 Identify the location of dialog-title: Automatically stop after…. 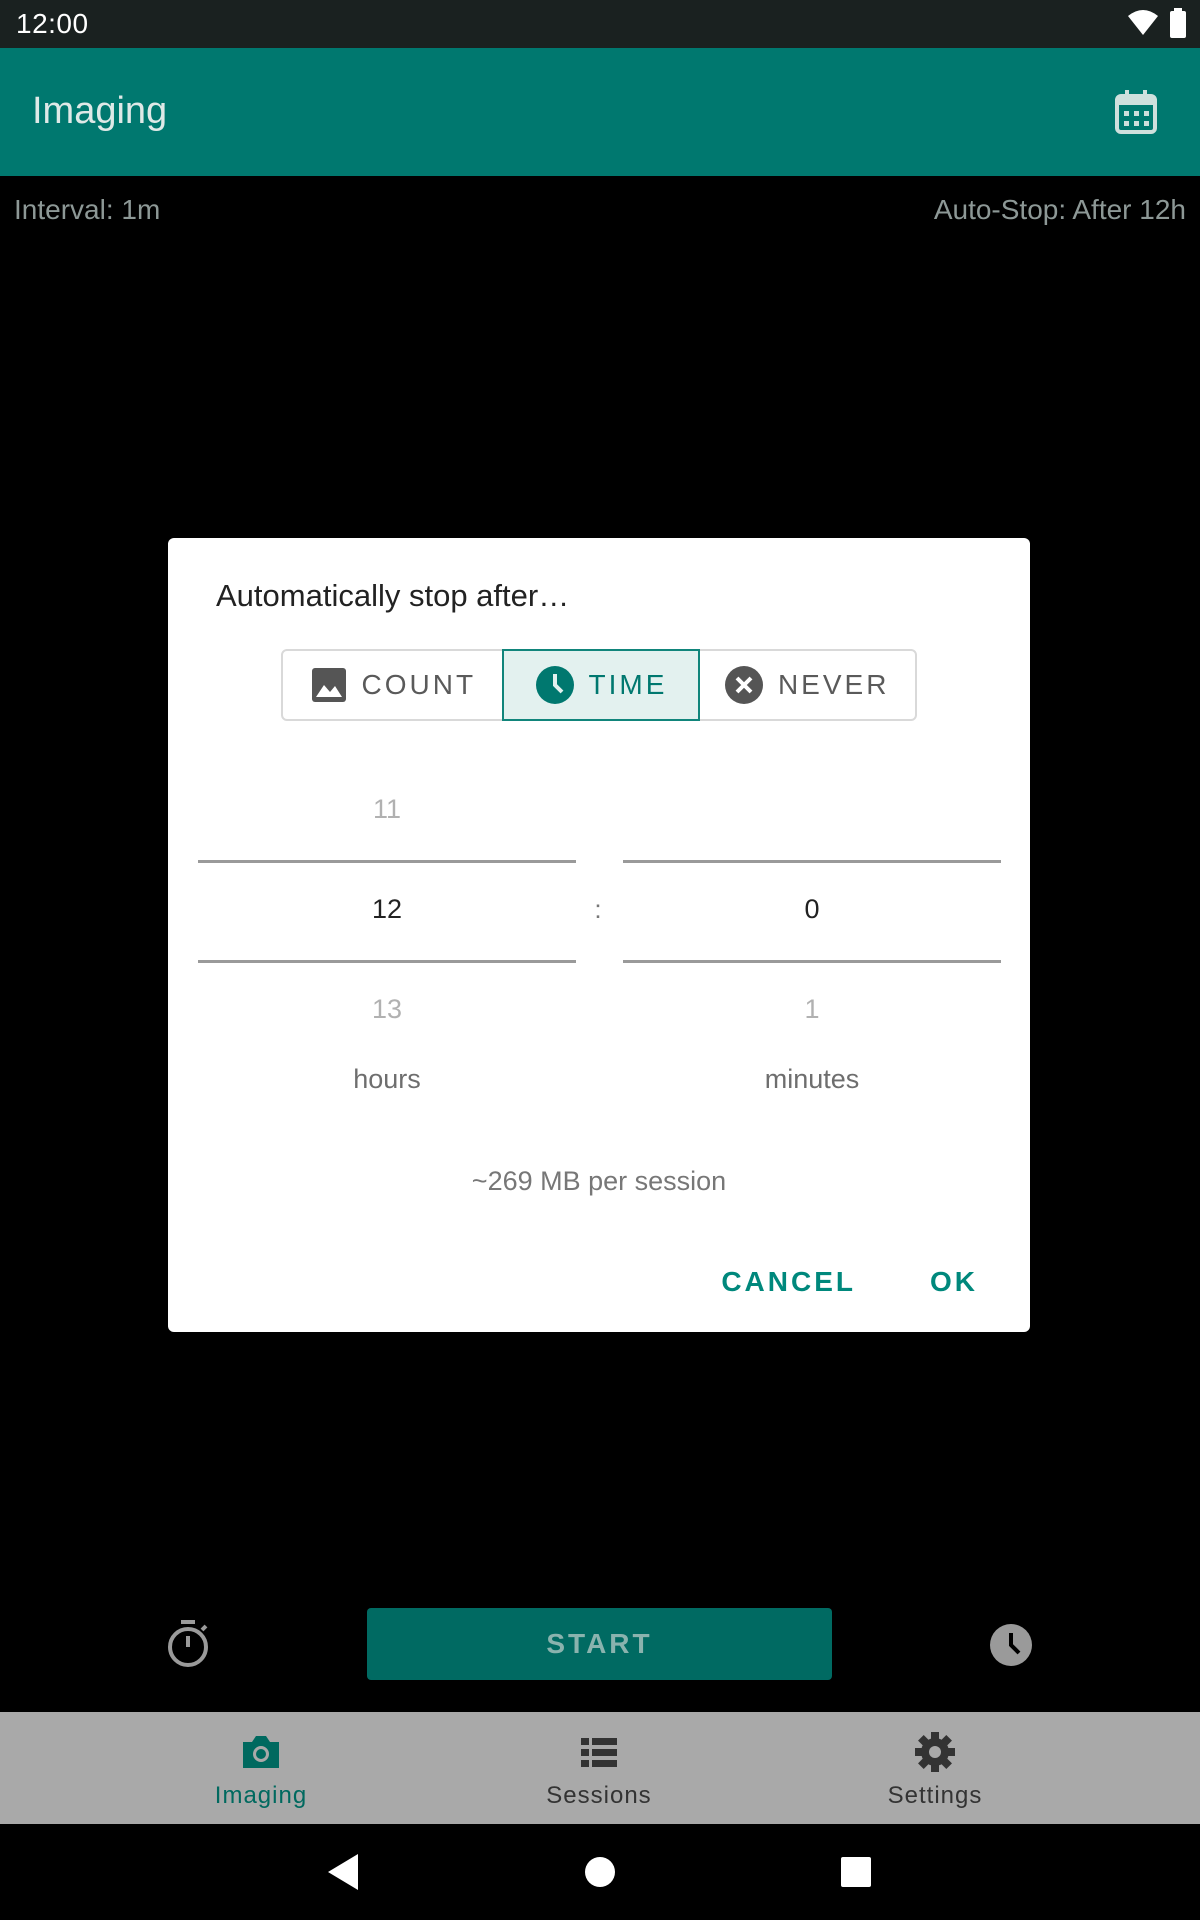
(393, 595).